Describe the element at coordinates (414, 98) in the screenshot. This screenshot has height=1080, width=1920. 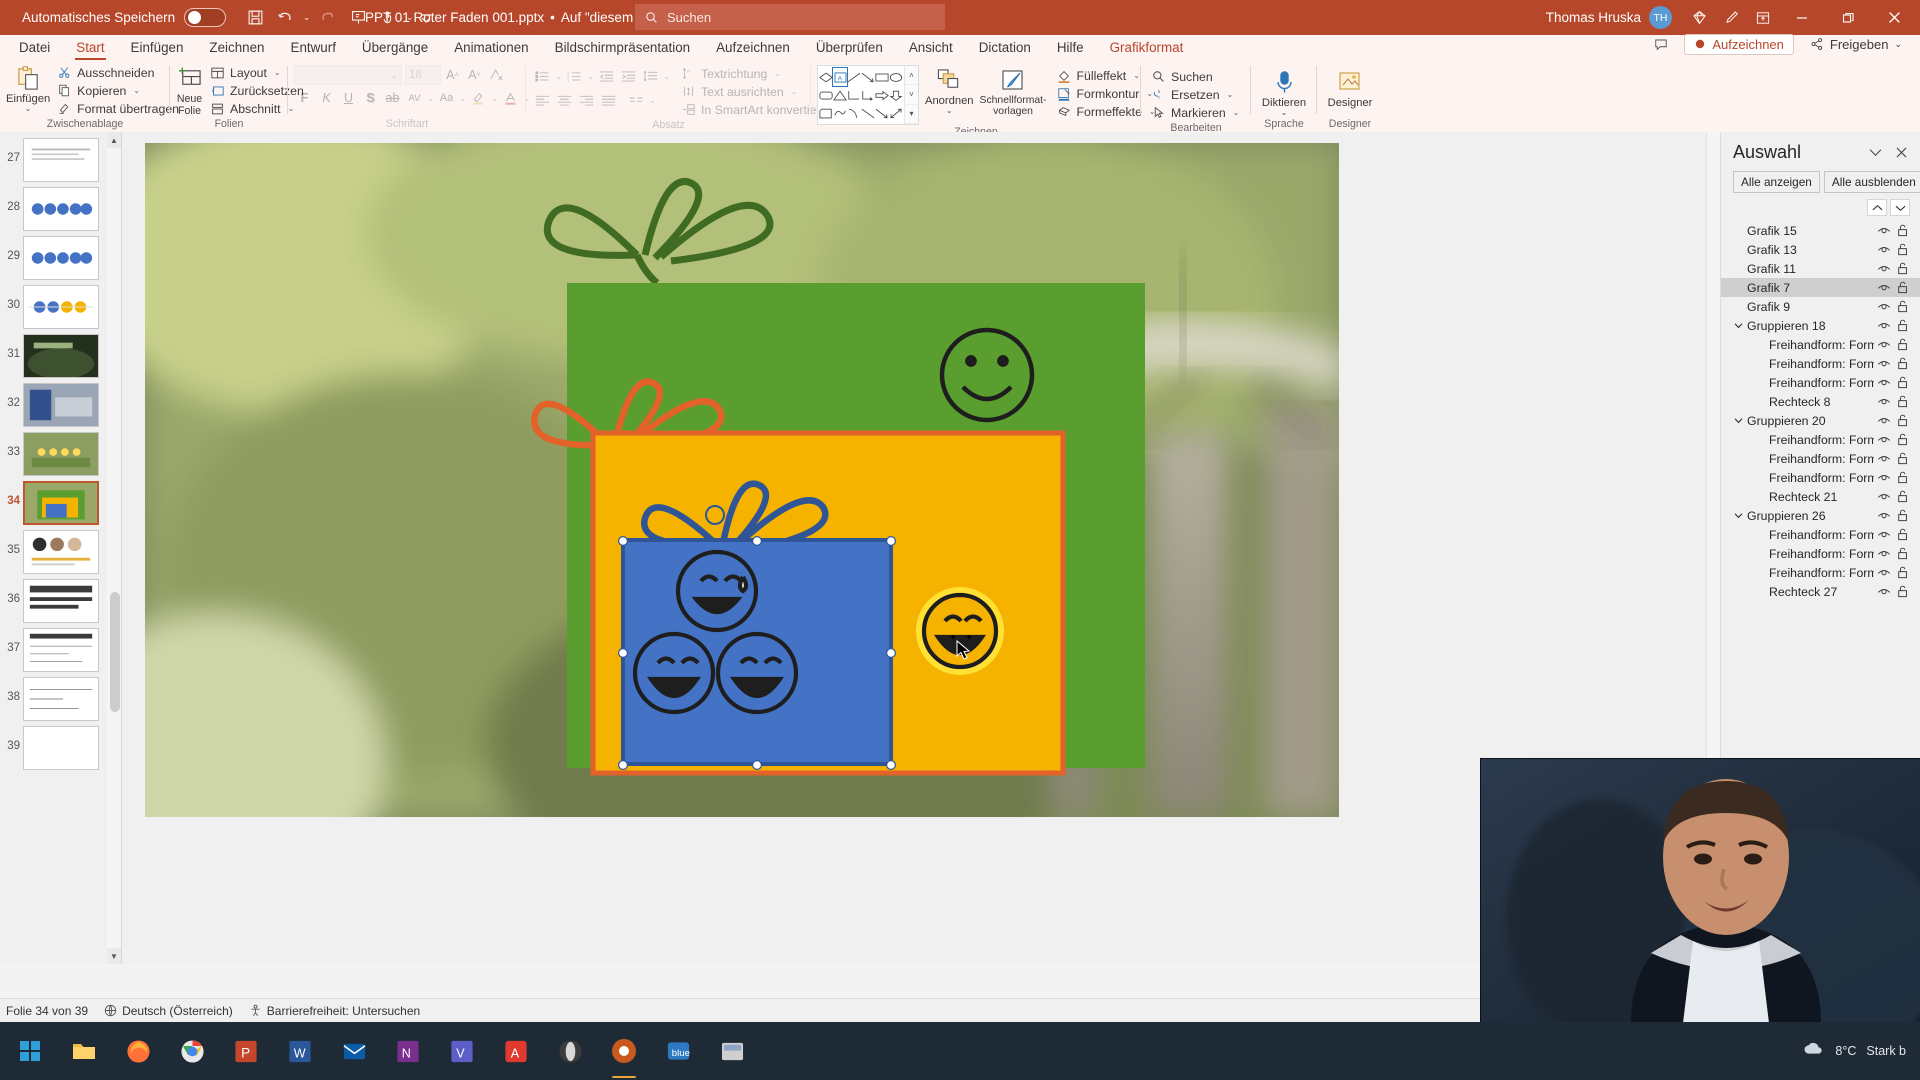
I see `character-spacing-button: AV` at that location.